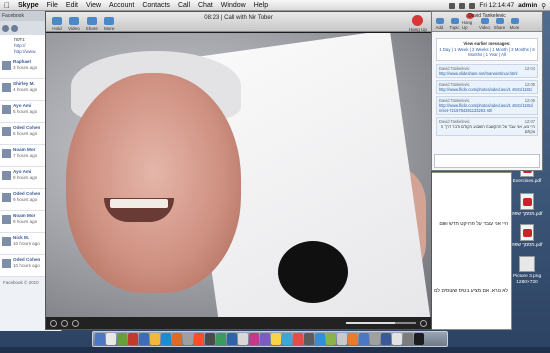  What do you see at coordinates (261, 5) in the screenshot?
I see `menu-help: Help` at bounding box center [261, 5].